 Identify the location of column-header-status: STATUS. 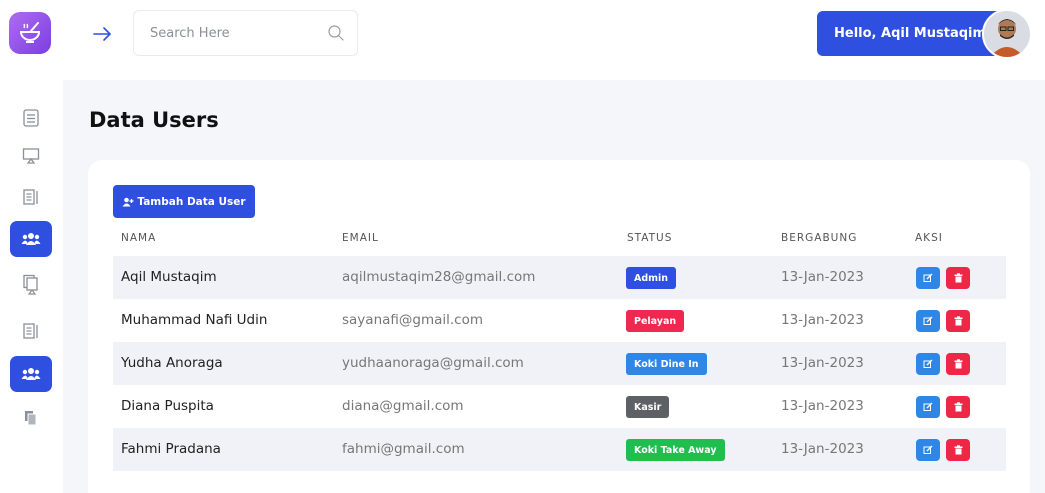
(650, 238).